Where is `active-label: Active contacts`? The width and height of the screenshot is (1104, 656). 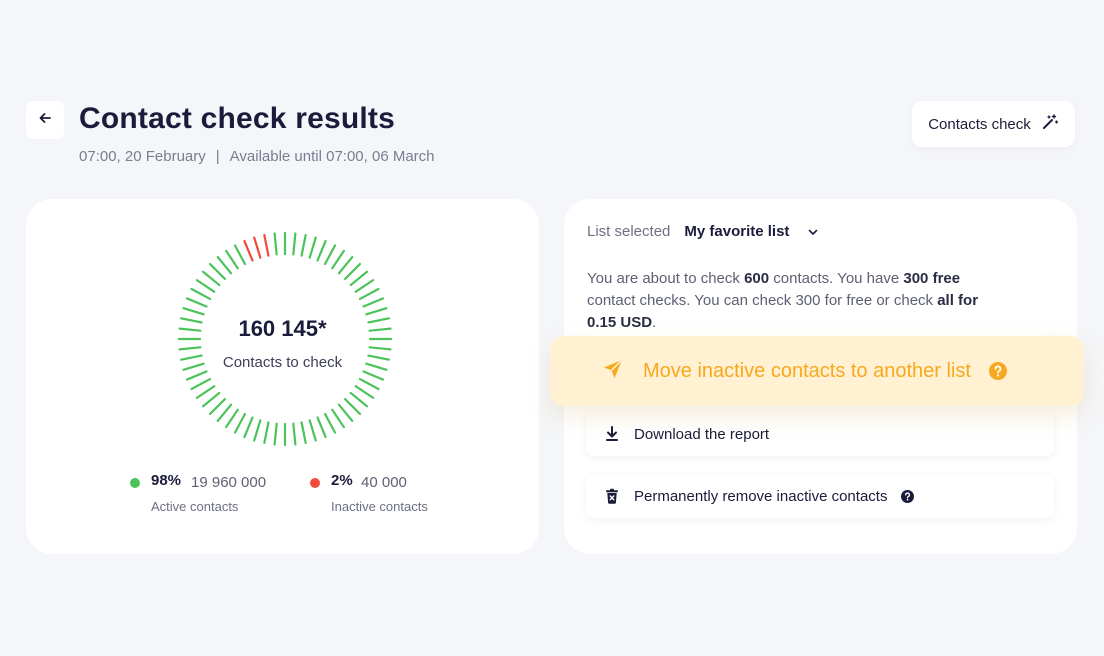 active-label: Active contacts is located at coordinates (195, 506).